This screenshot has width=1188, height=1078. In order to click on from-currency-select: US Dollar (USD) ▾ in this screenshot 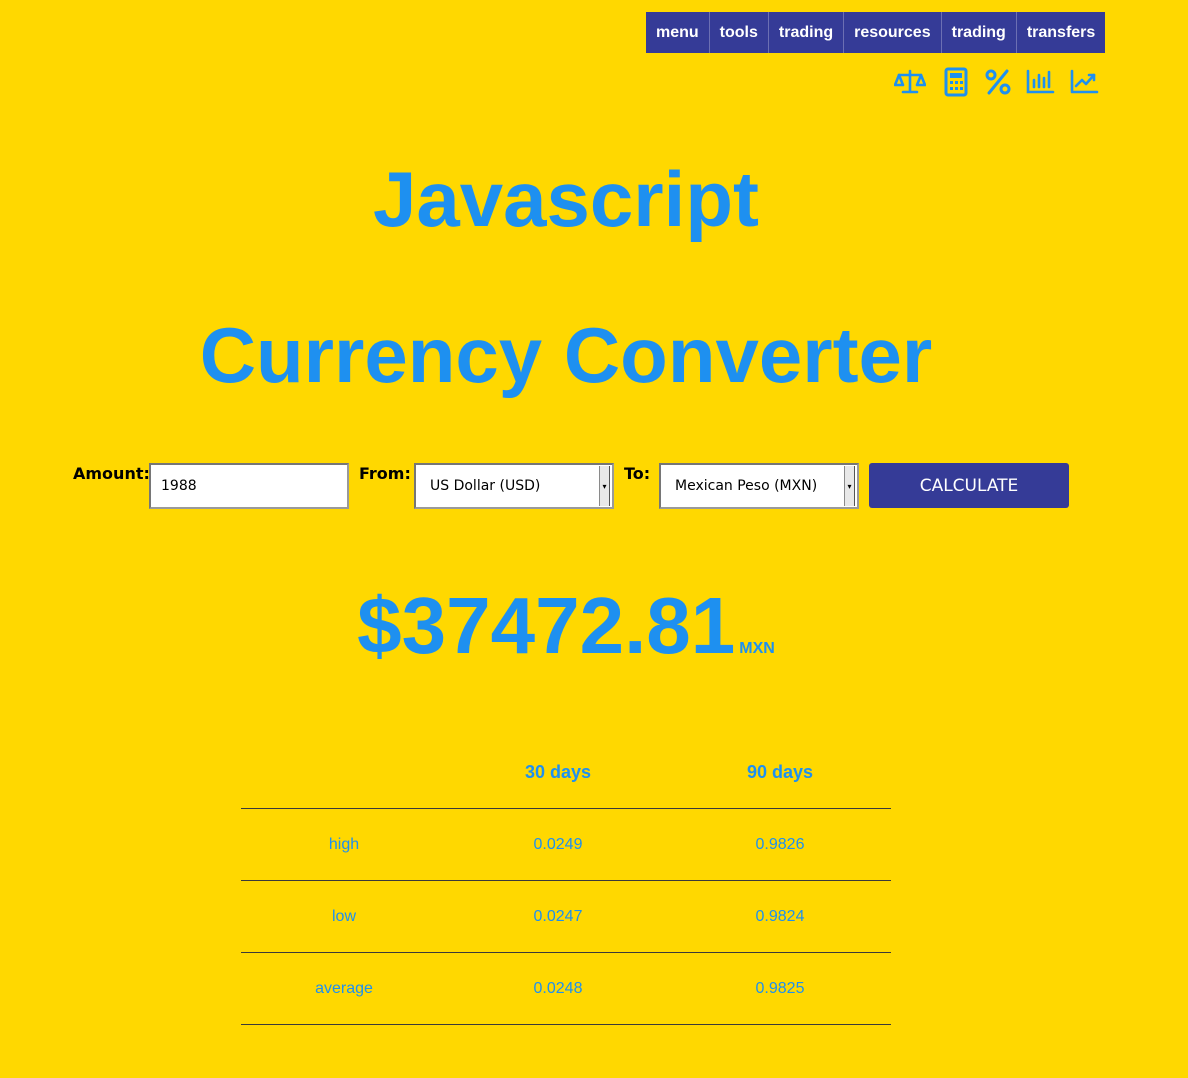, I will do `click(514, 486)`.